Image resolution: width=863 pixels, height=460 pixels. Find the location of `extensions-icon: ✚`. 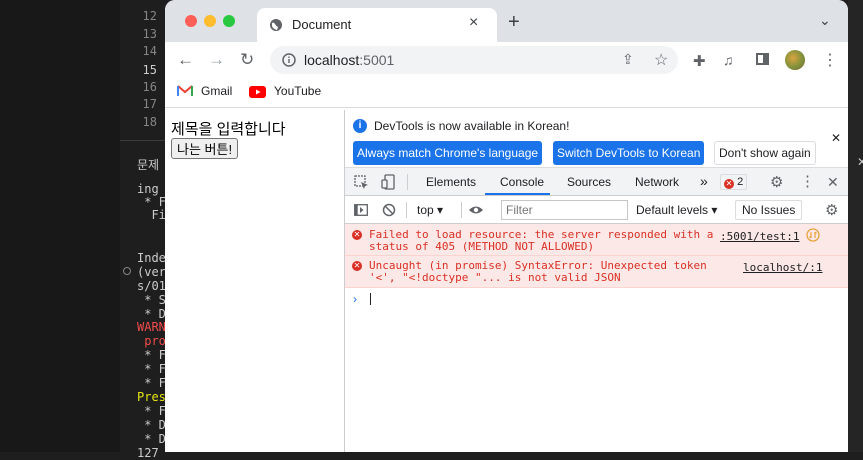

extensions-icon: ✚ is located at coordinates (699, 61).